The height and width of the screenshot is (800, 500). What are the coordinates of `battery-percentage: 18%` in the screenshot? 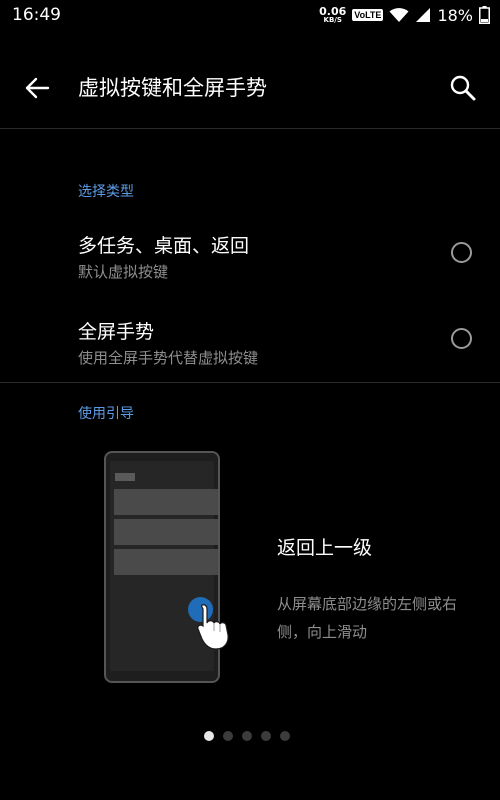 It's located at (455, 15).